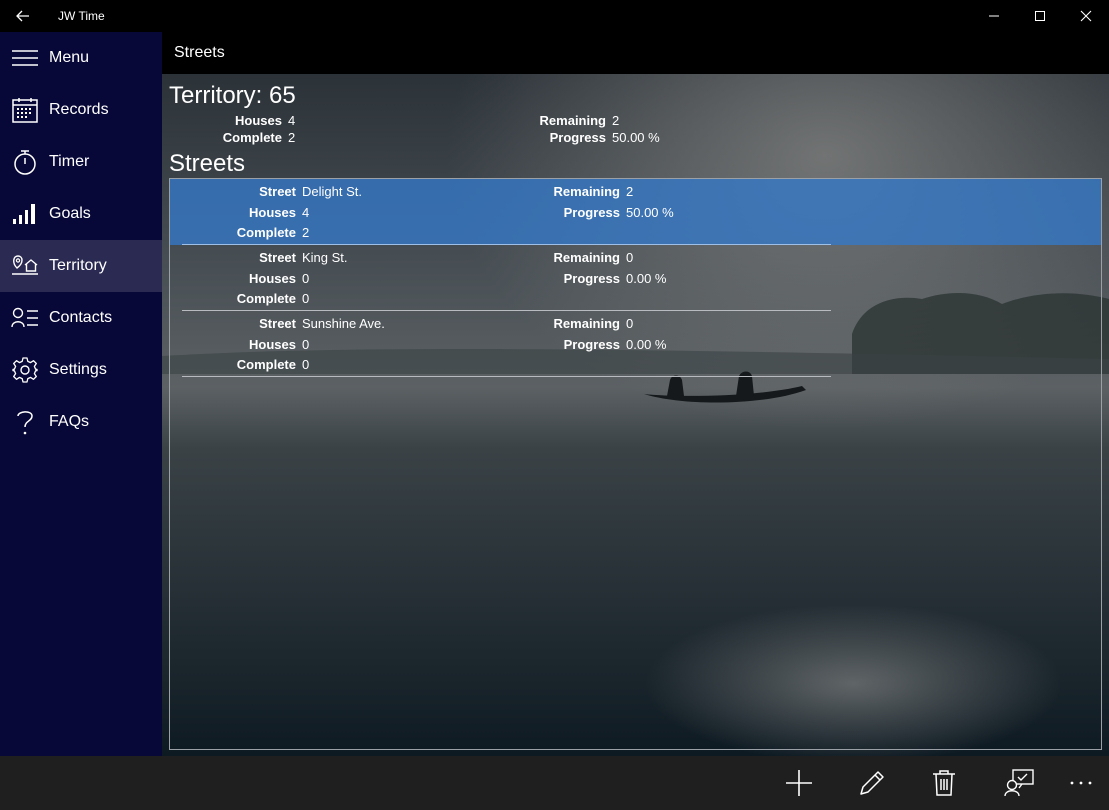  Describe the element at coordinates (69, 57) in the screenshot. I see `nav-label: Menu` at that location.